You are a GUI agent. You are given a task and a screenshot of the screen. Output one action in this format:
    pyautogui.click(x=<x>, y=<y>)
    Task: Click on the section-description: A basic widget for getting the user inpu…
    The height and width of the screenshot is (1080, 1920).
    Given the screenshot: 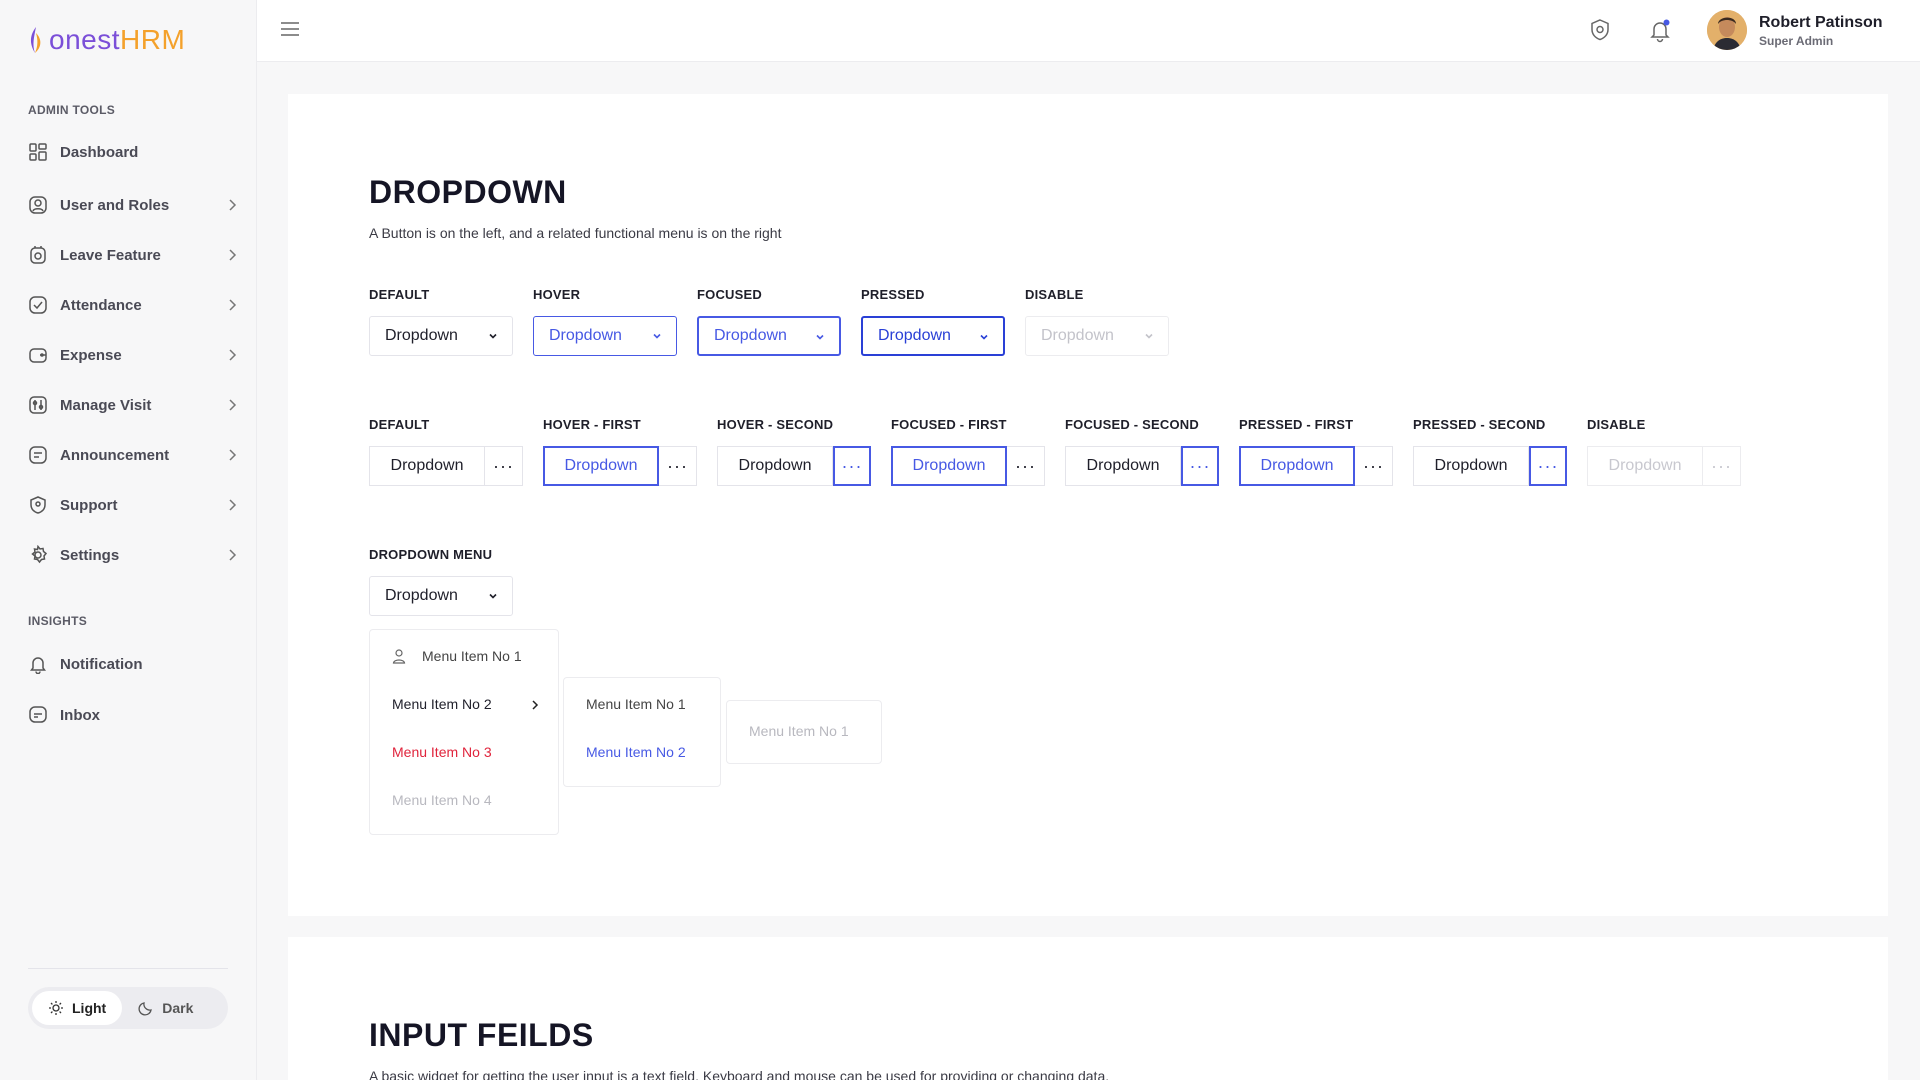 What is the action you would take?
    pyautogui.click(x=739, y=1074)
    